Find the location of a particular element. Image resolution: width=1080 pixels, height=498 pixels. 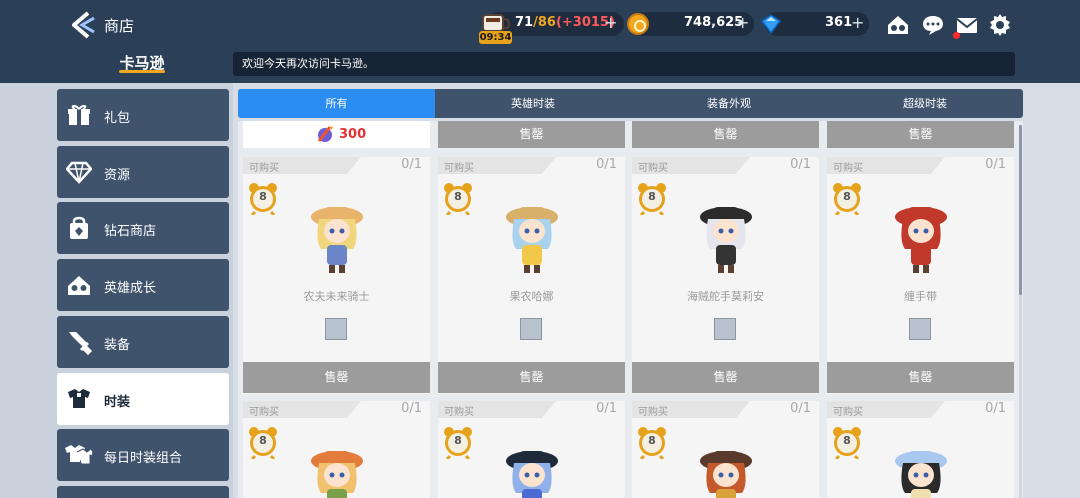

scrollbar-thumb is located at coordinates (1020, 210).